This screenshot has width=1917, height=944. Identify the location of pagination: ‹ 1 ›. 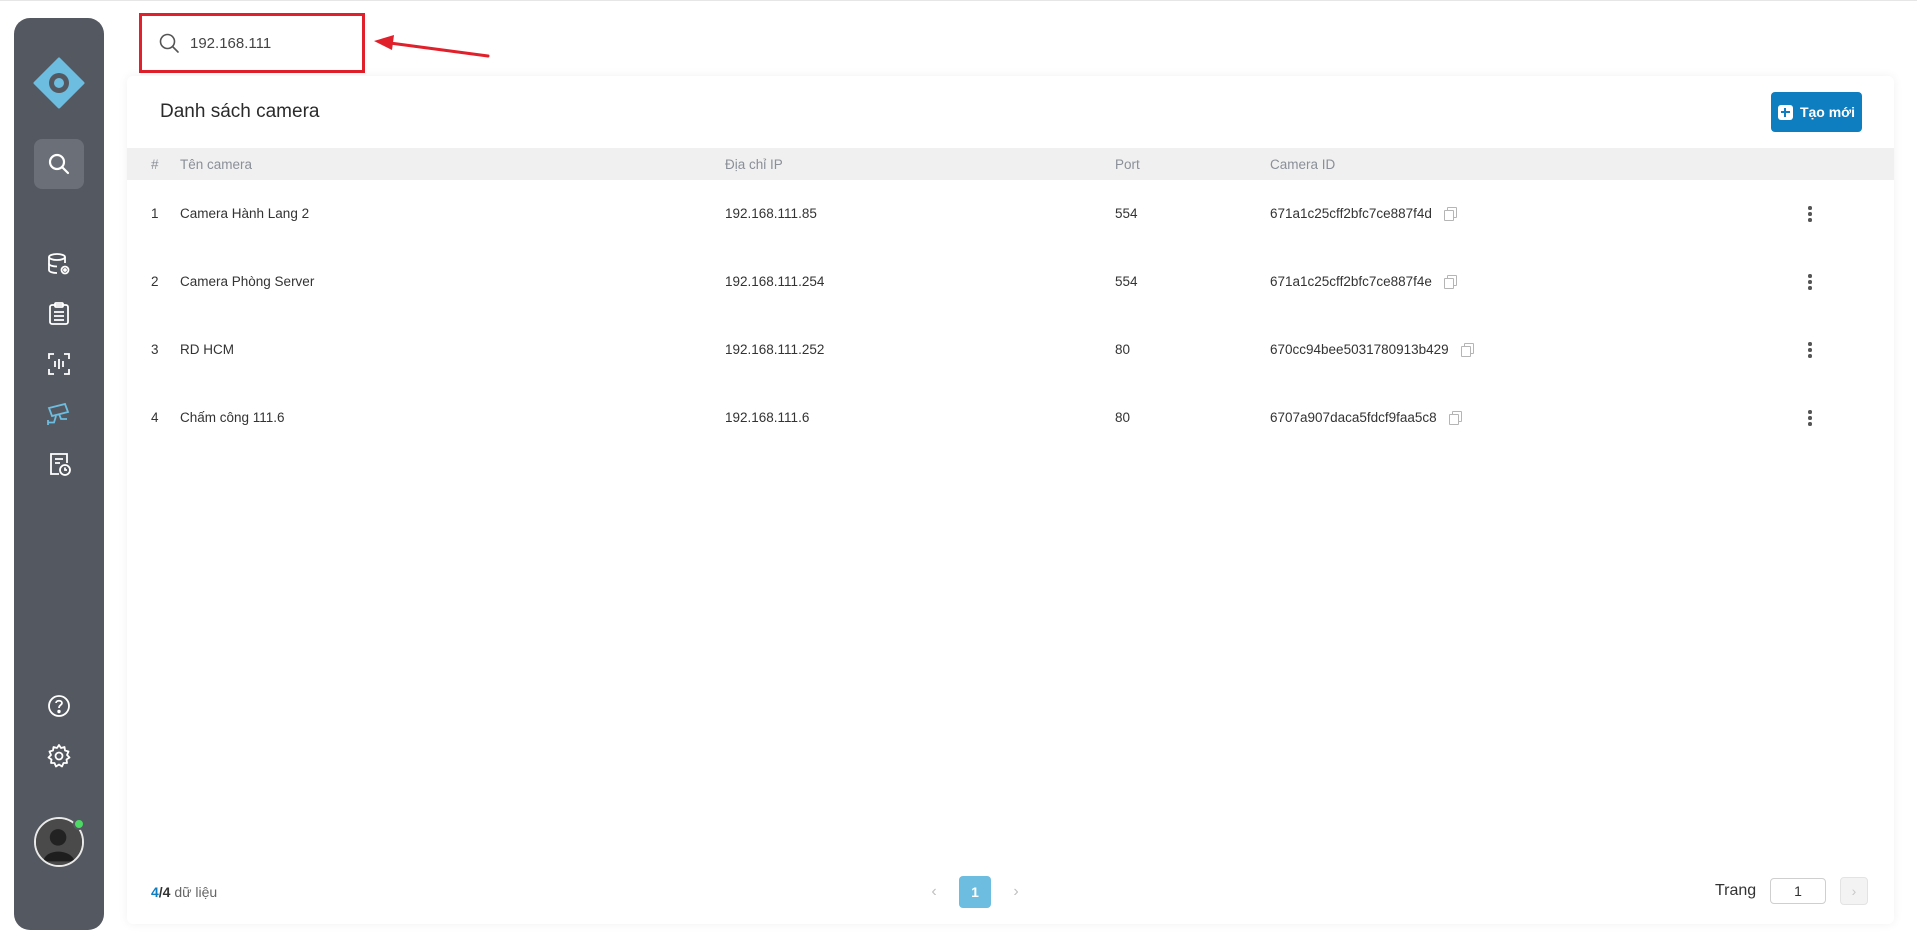
(975, 892).